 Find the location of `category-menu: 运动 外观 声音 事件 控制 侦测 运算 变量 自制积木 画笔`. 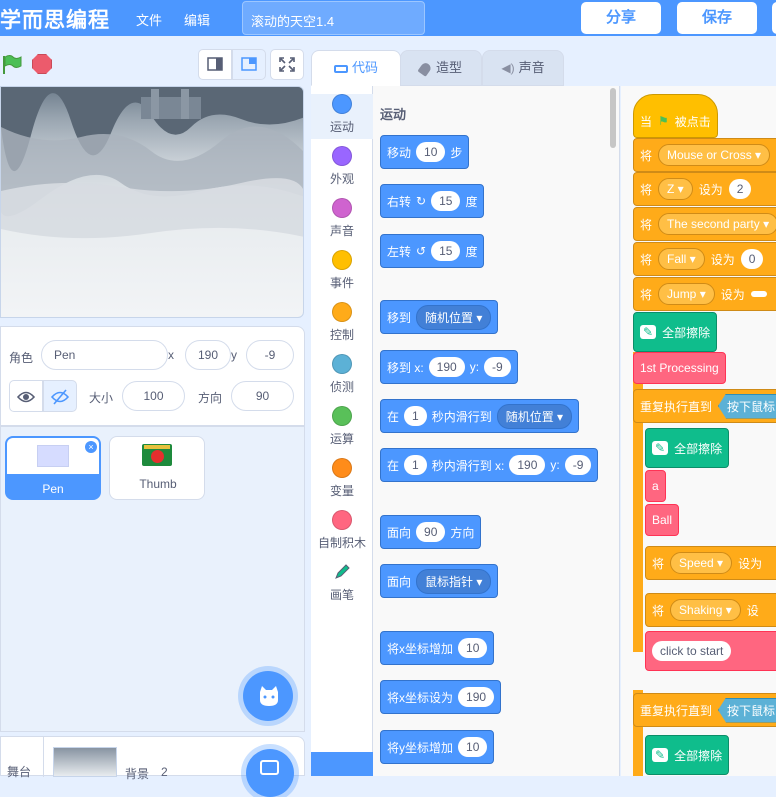

category-menu: 运动 外观 声音 事件 控制 侦测 运算 变量 自制积木 画笔 is located at coordinates (342, 431).